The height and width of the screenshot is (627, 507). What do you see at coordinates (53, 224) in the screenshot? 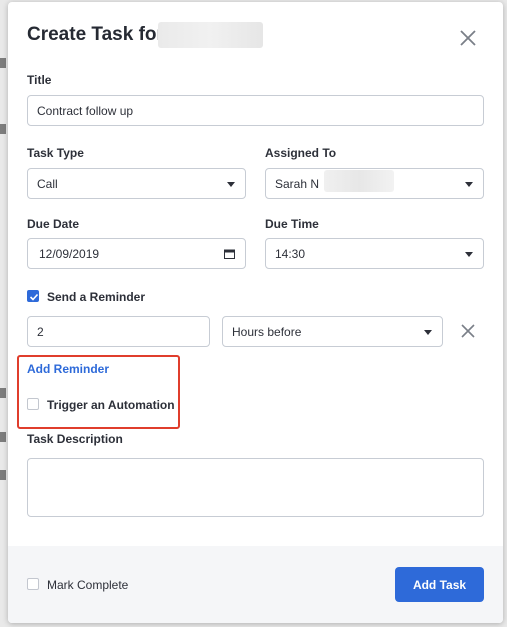
I see `due-date-label: Due Date` at bounding box center [53, 224].